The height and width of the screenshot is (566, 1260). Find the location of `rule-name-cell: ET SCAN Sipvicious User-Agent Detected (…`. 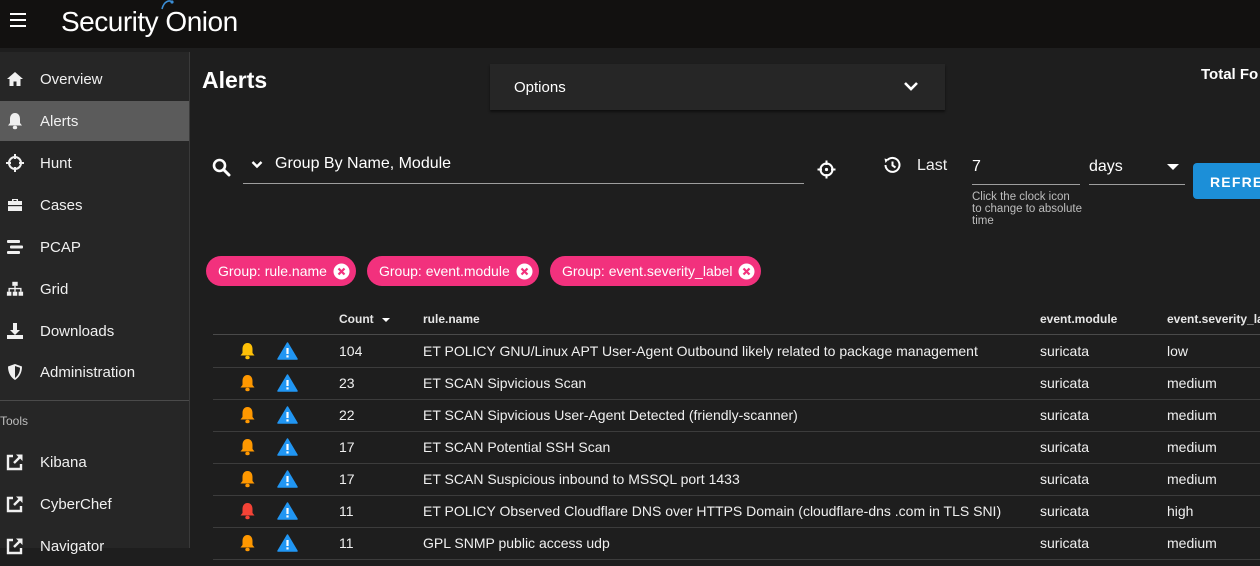

rule-name-cell: ET SCAN Sipvicious User-Agent Detected (… is located at coordinates (610, 415).